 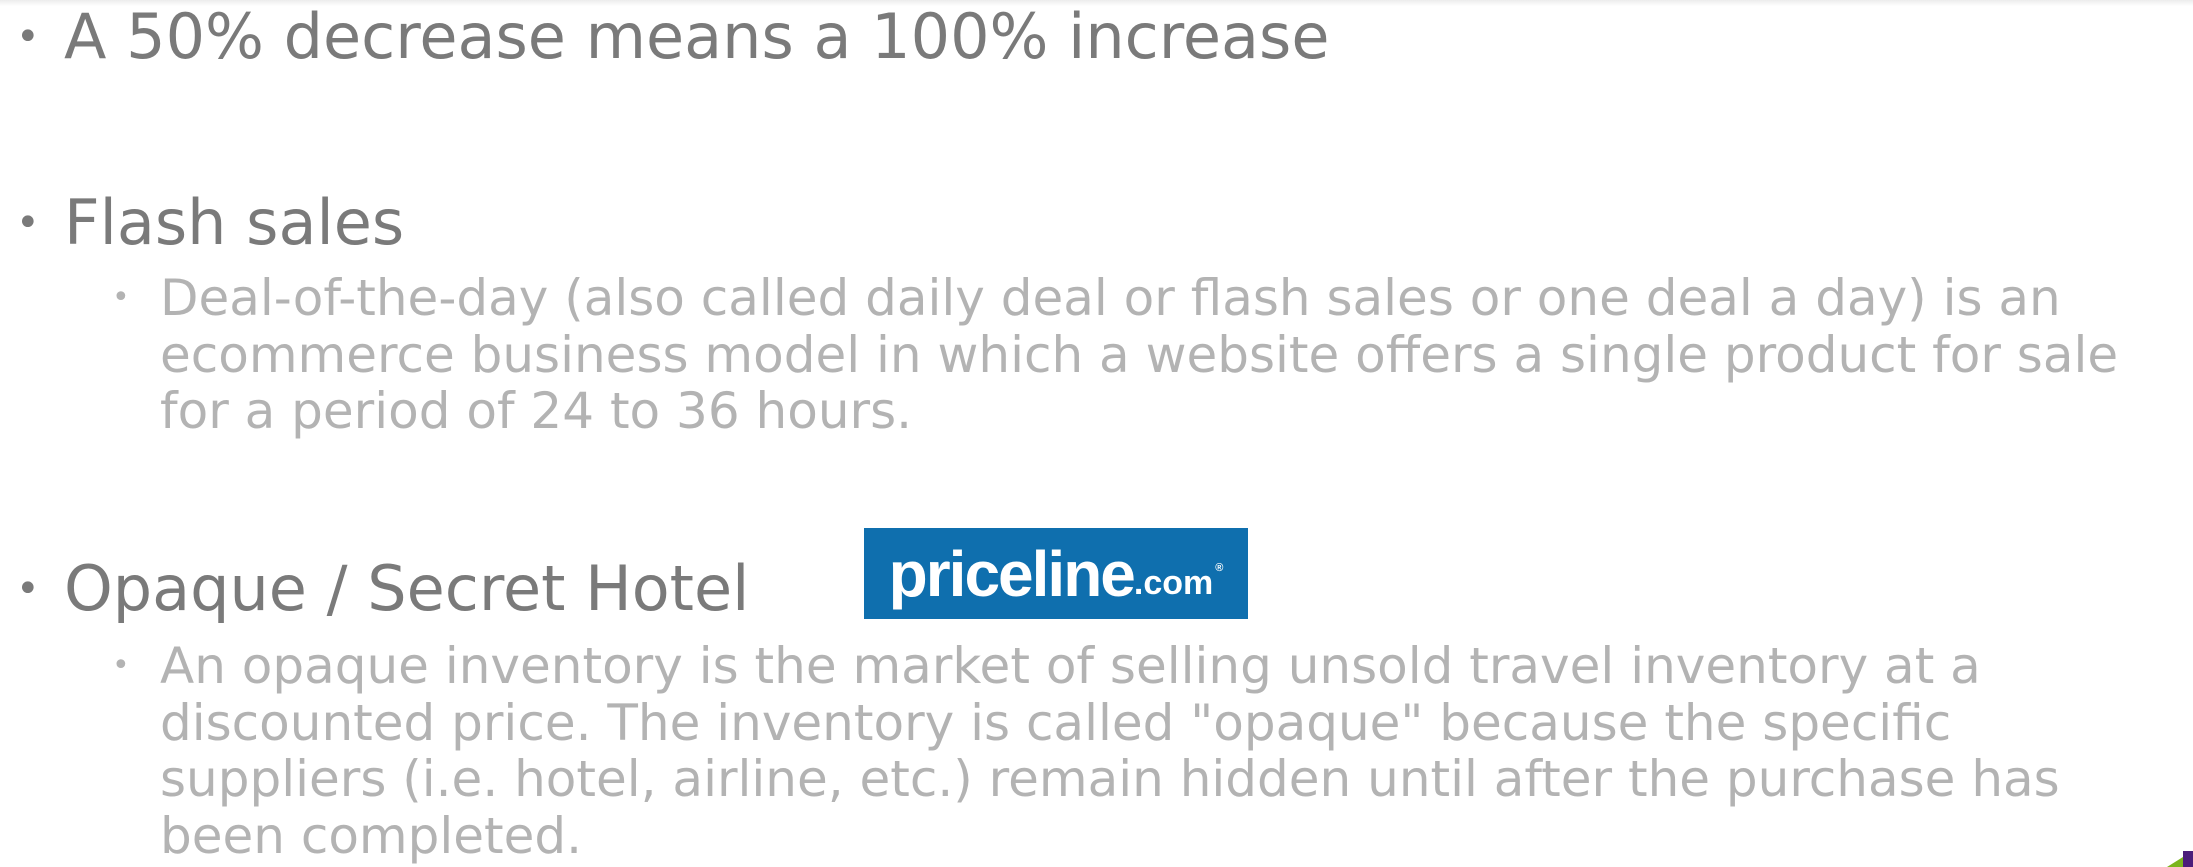 I want to click on bullet-3-text: Opaque / Secret Hotel, so click(x=407, y=588).